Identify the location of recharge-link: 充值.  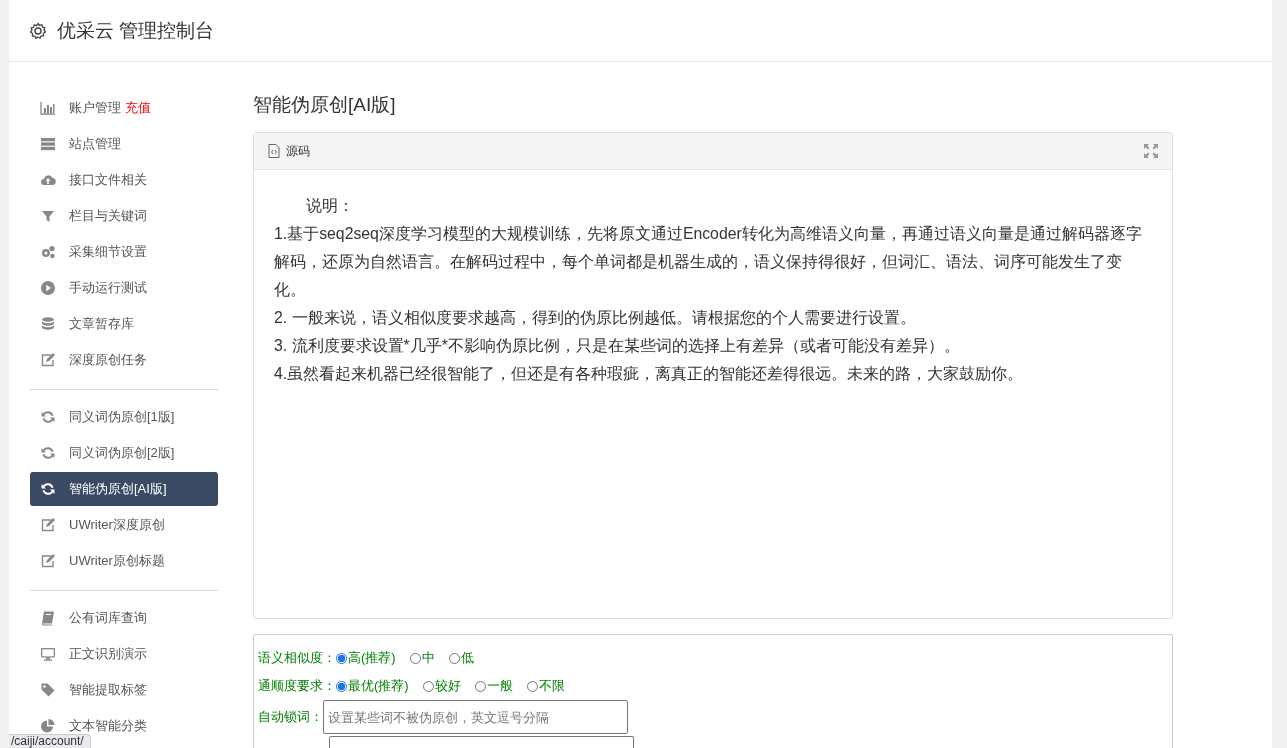
(138, 108).